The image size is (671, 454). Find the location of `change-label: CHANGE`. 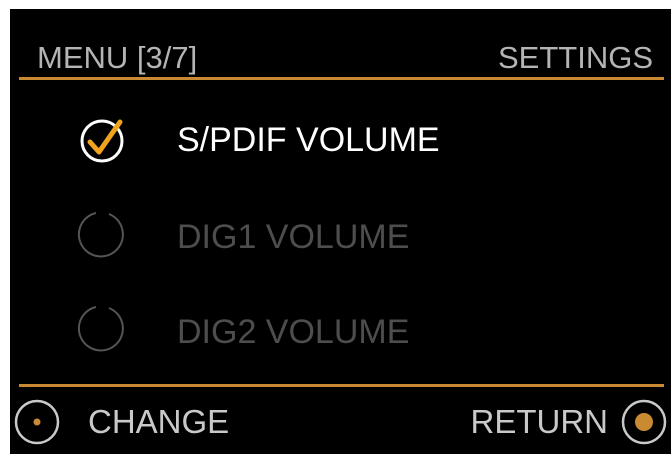

change-label: CHANGE is located at coordinates (159, 421).